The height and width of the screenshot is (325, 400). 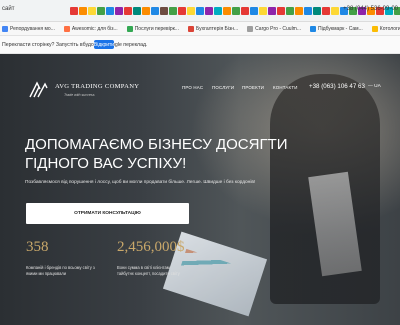 What do you see at coordinates (79, 95) in the screenshot?
I see `logo-tagline: Trade with success` at bounding box center [79, 95].